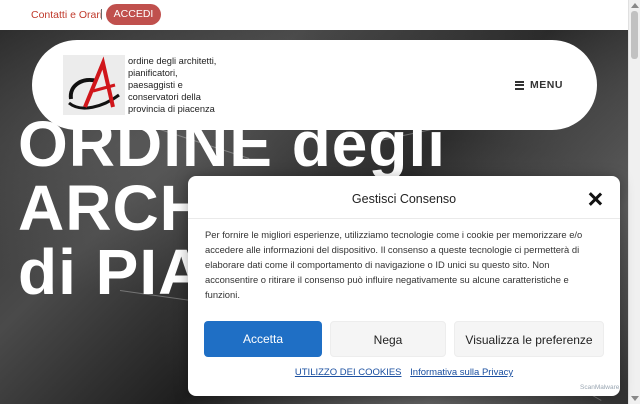  I want to click on org-name-line: pianificatori,, so click(153, 73).